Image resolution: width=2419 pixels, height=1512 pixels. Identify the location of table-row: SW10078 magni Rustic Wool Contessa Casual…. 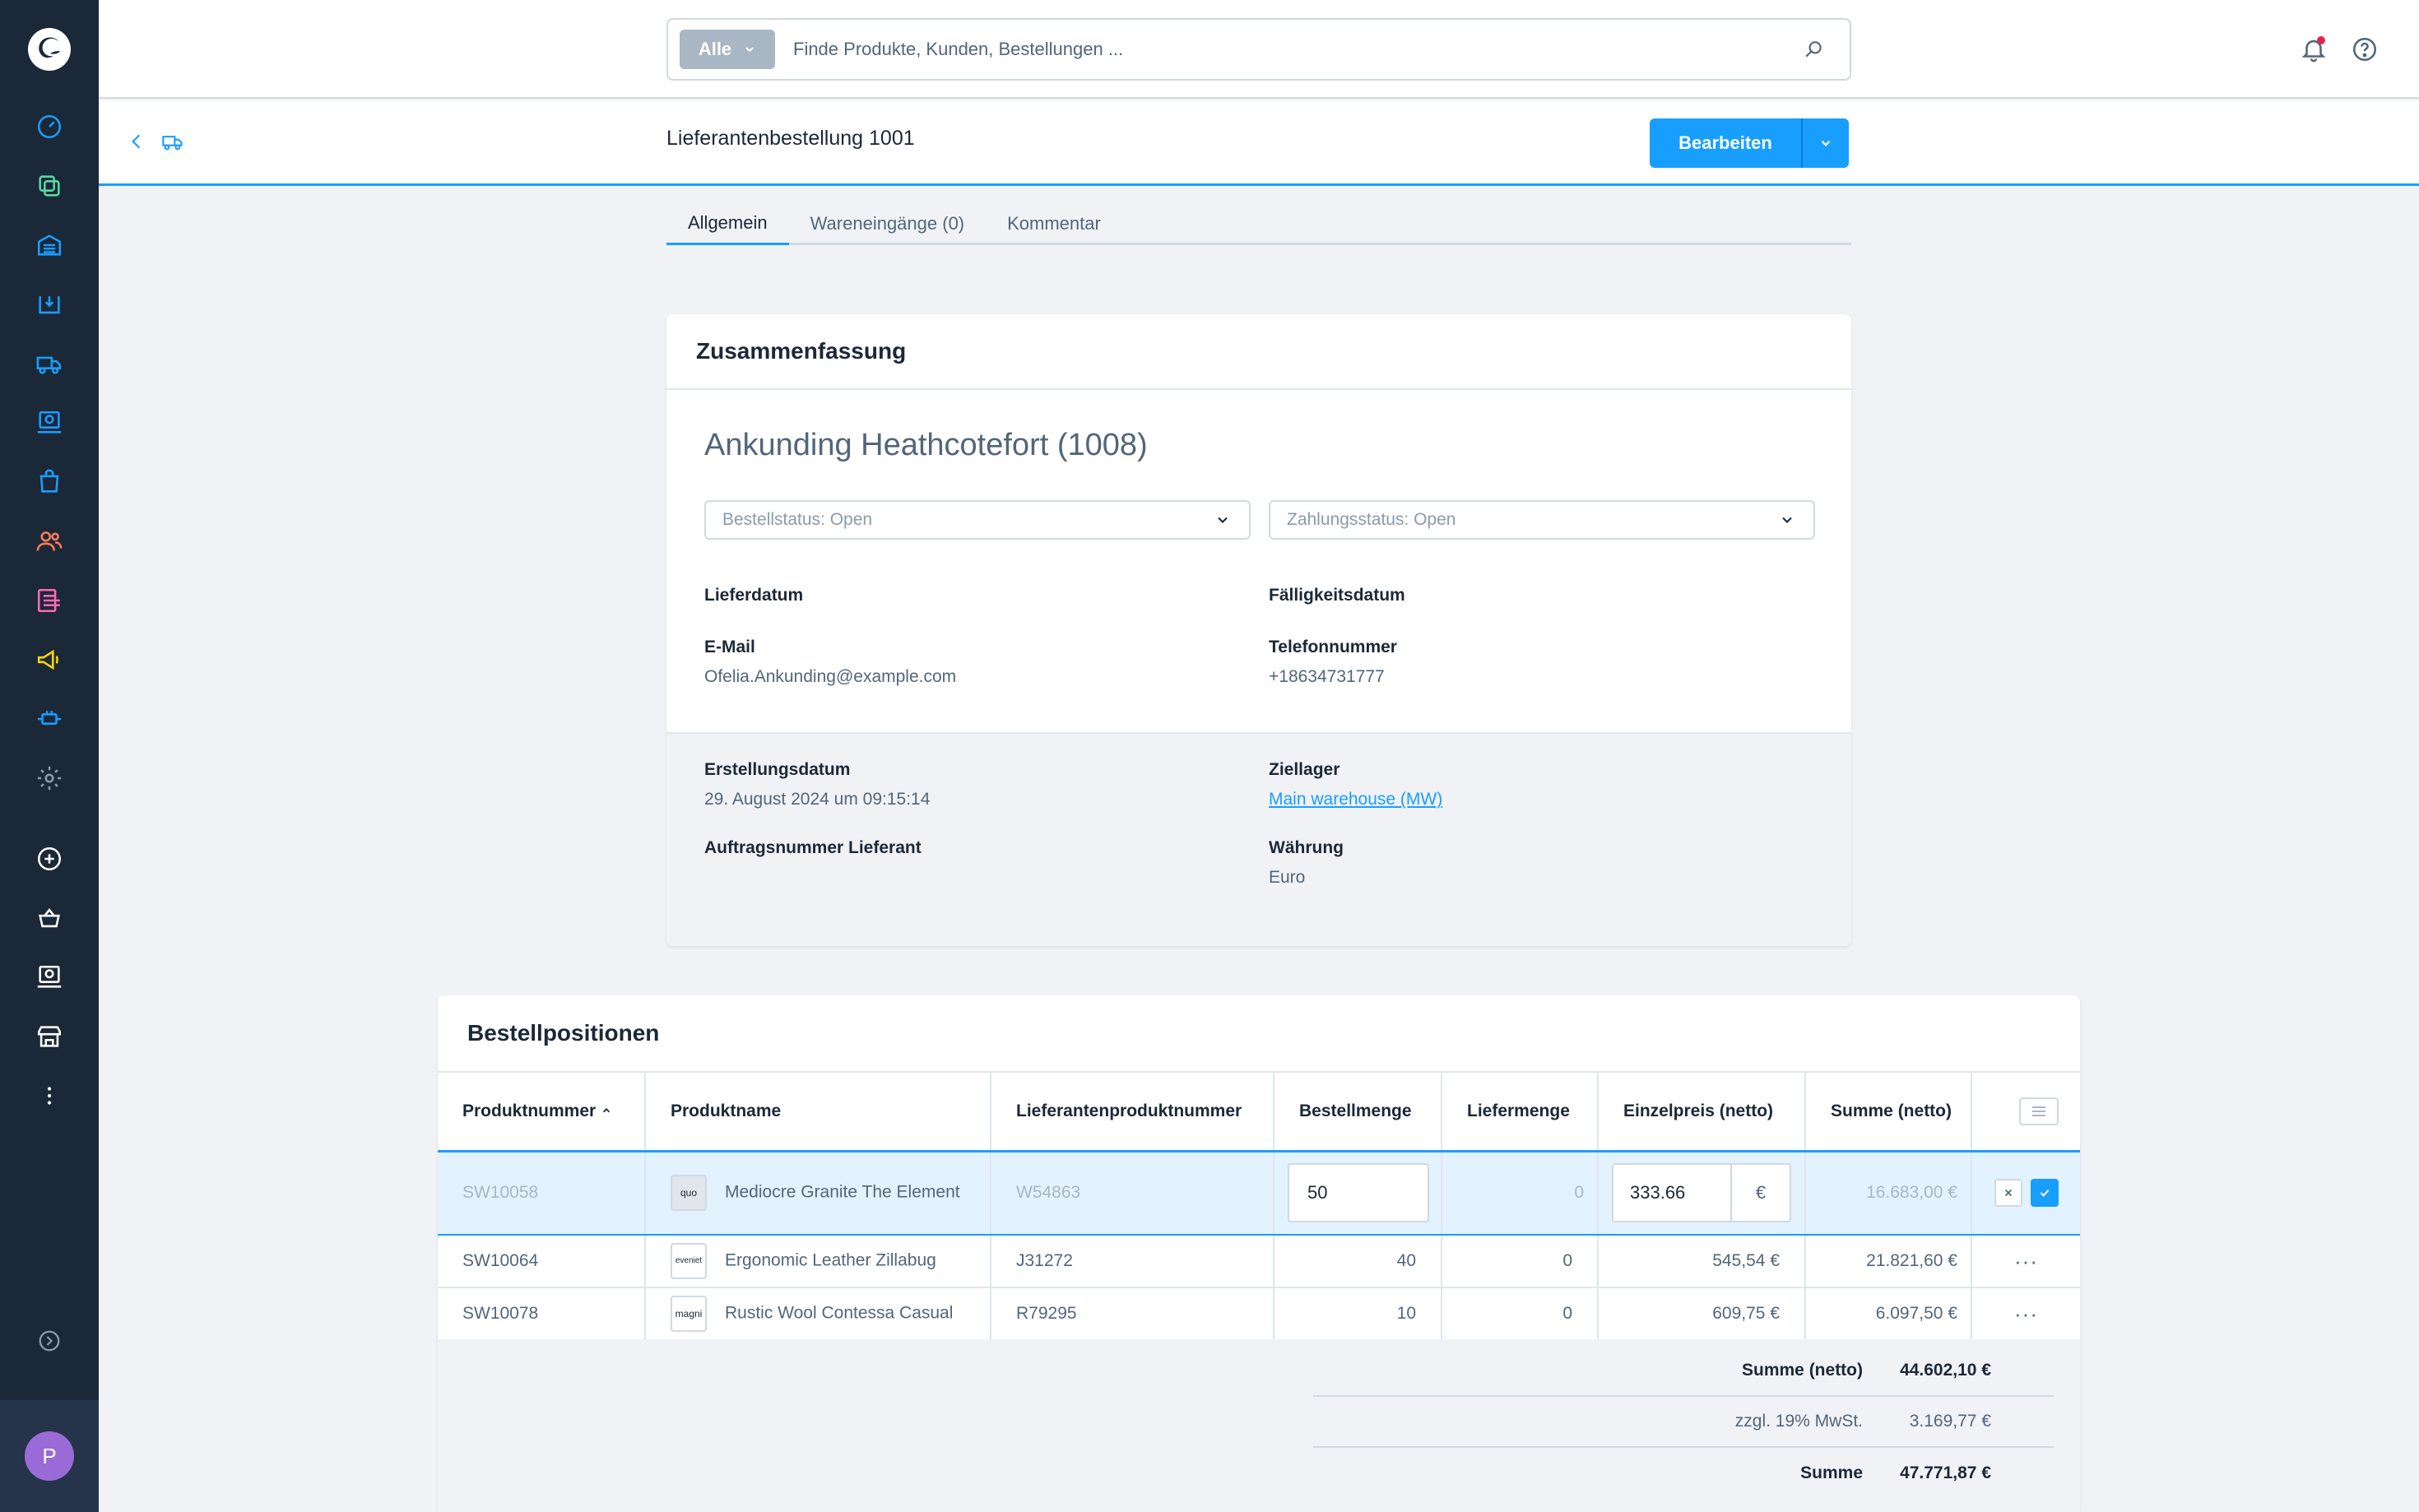
(1259, 1314).